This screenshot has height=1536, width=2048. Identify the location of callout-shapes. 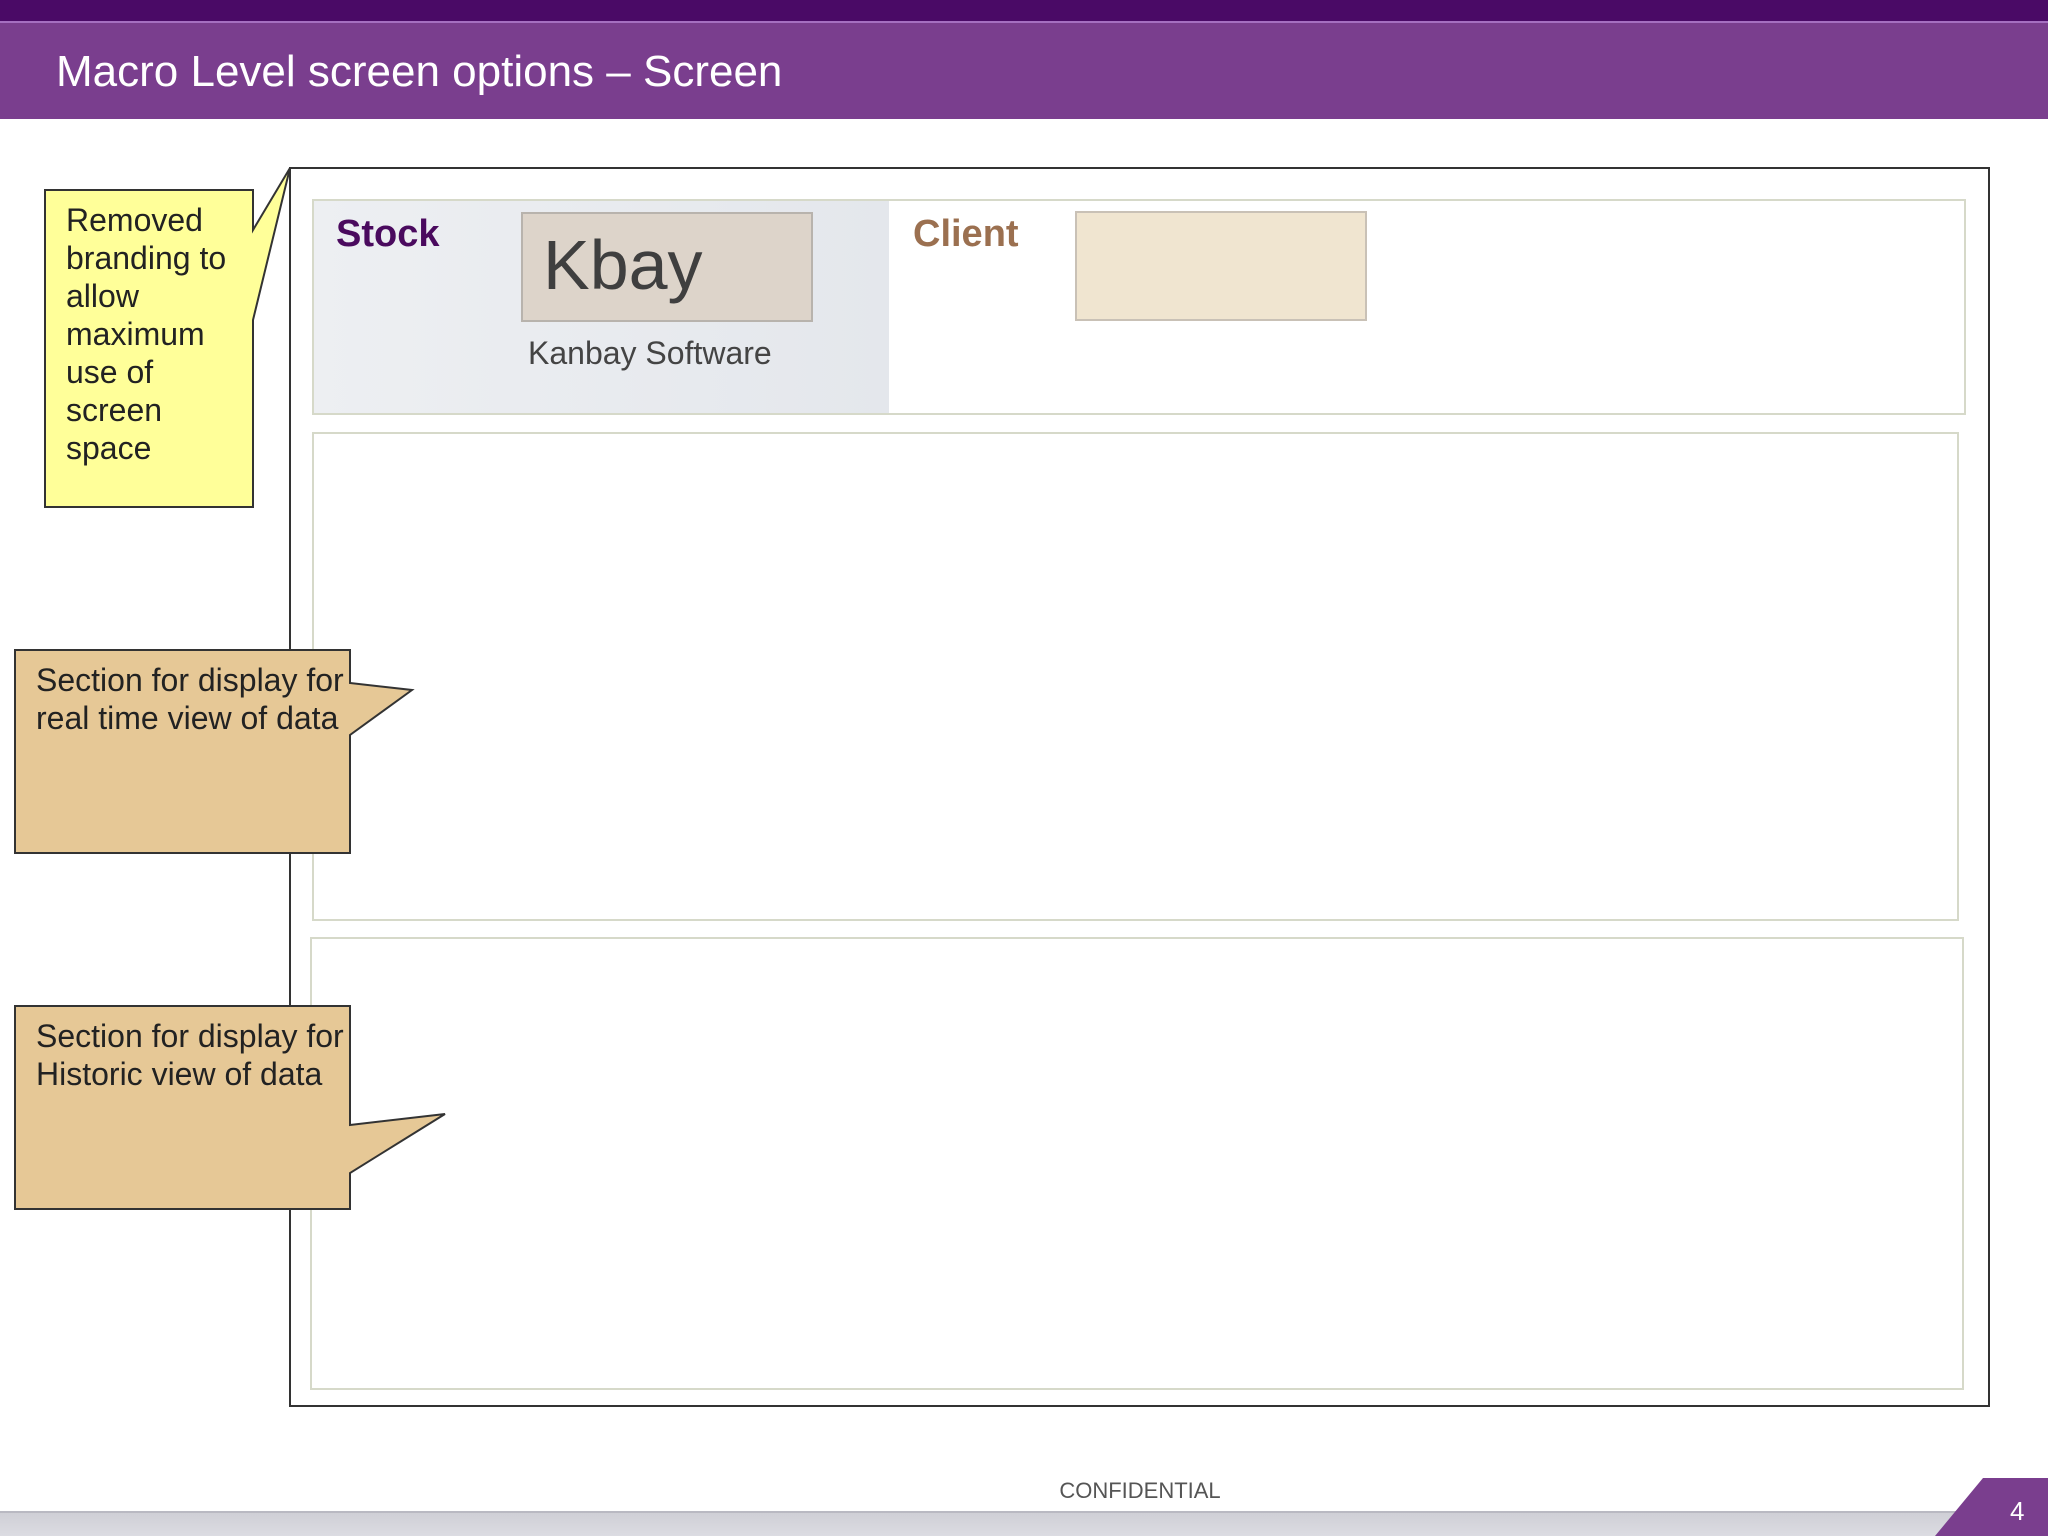
(230, 688).